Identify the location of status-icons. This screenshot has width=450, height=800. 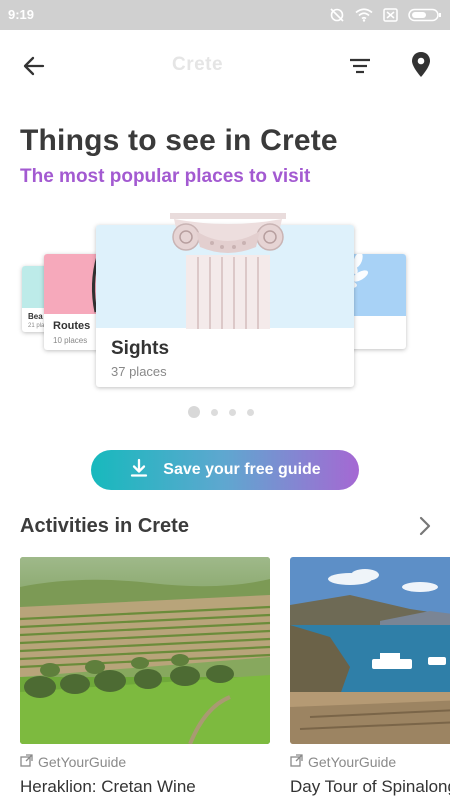
(385, 15).